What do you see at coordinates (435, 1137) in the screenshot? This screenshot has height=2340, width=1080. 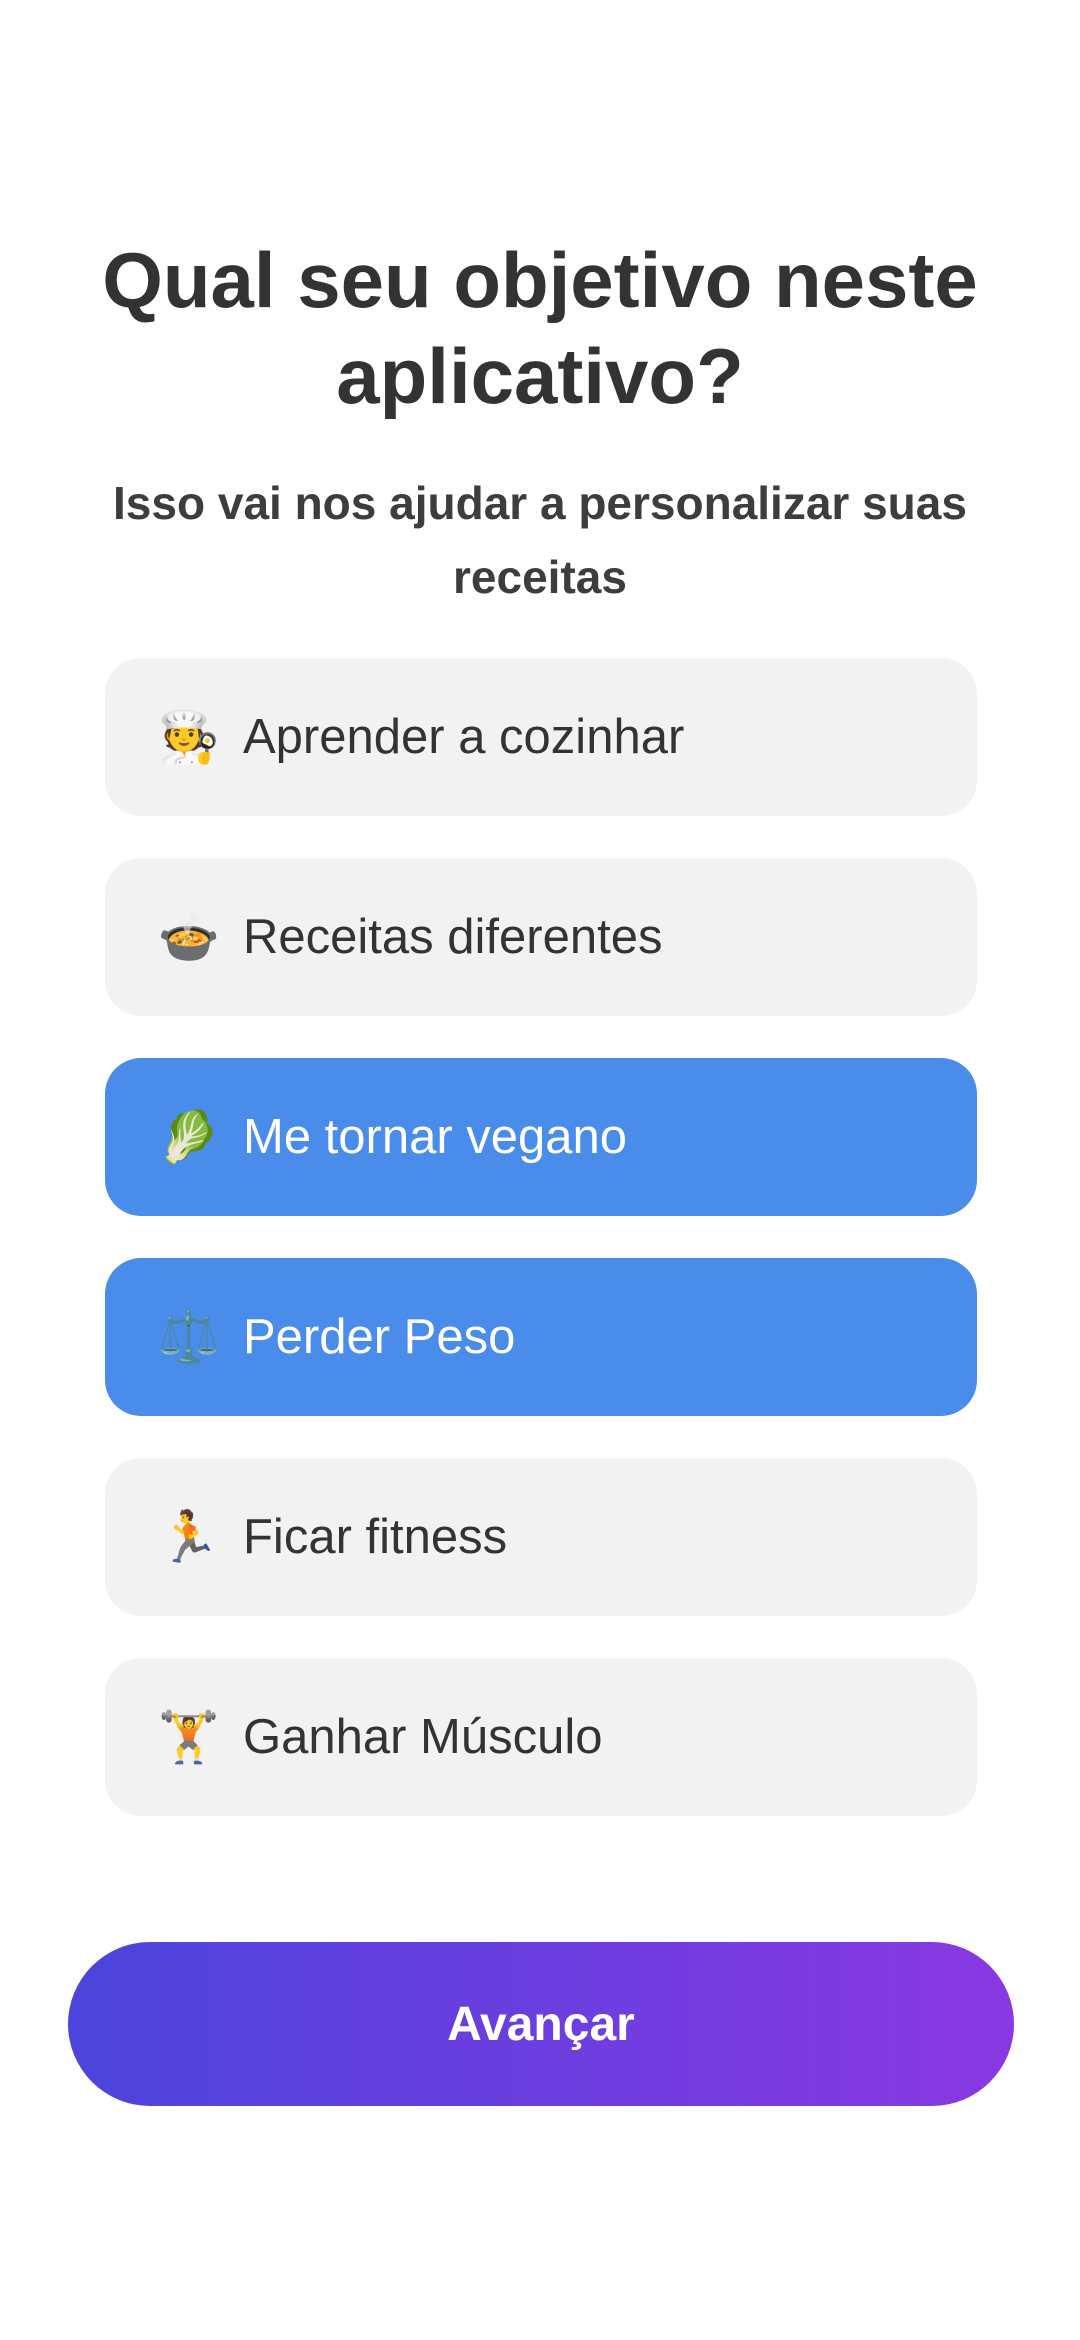 I see `option-label: Me tornar vegano` at bounding box center [435, 1137].